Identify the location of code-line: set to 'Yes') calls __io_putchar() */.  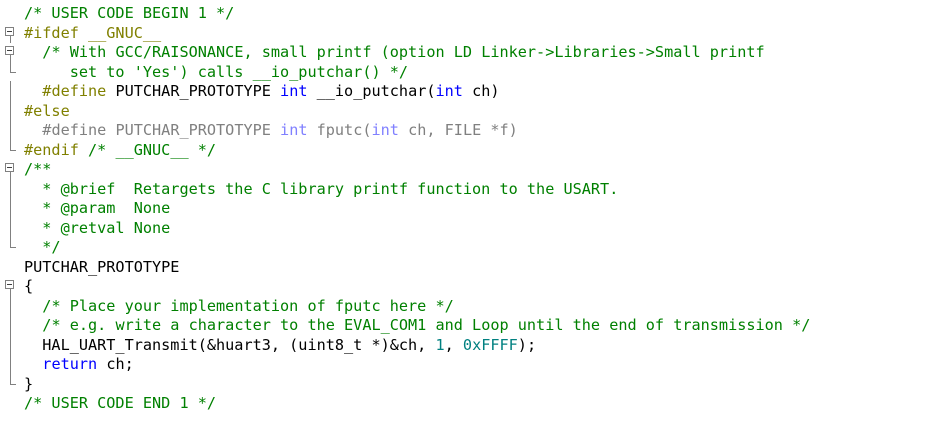
(474, 71).